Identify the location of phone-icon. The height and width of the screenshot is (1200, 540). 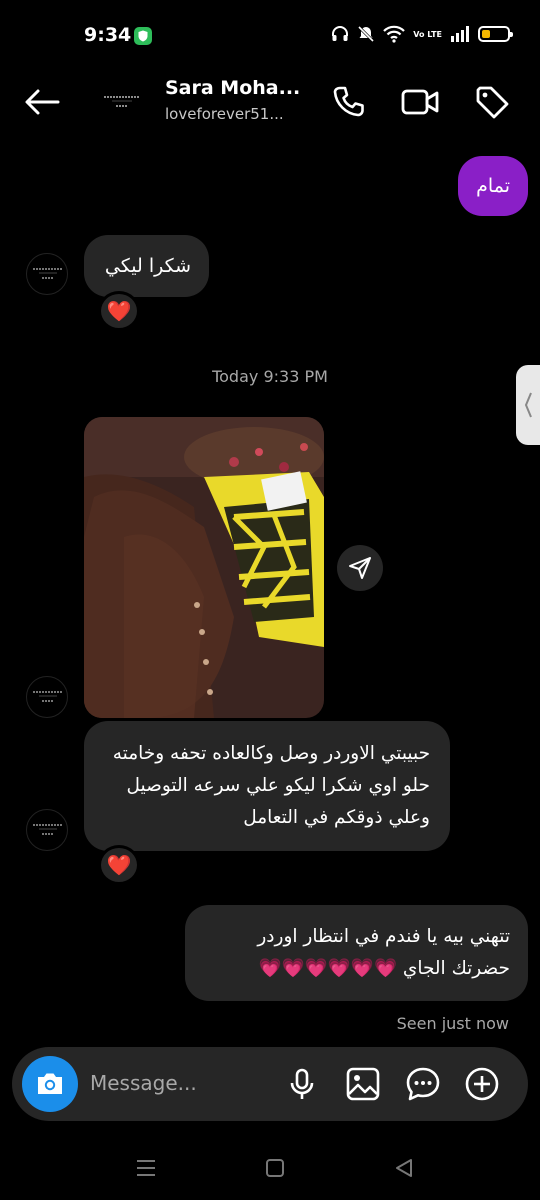
(348, 102).